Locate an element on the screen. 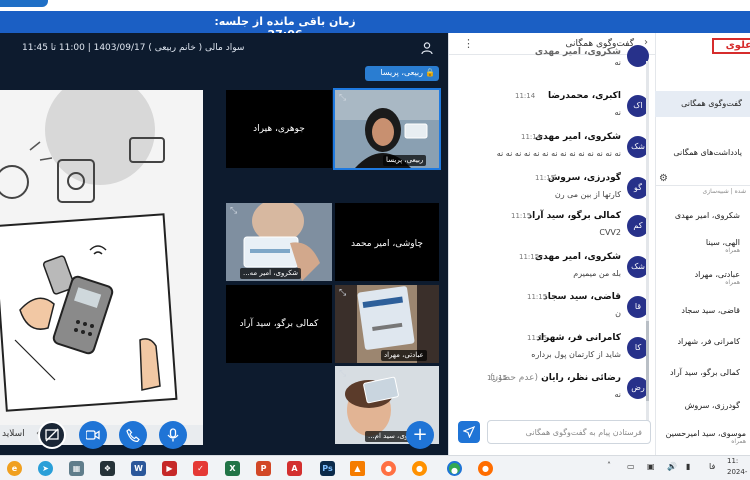 The image size is (750, 480). message-sender: کامرانی فر، شهراد is located at coordinates (578, 338).